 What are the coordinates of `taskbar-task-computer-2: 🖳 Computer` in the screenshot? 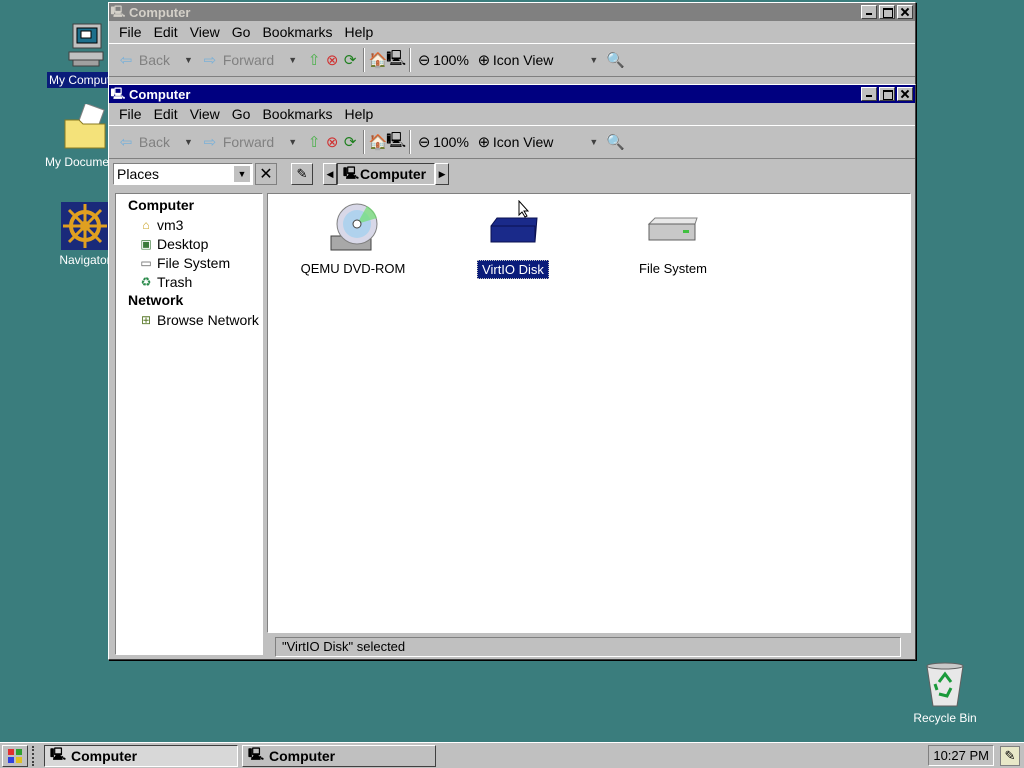 It's located at (339, 755).